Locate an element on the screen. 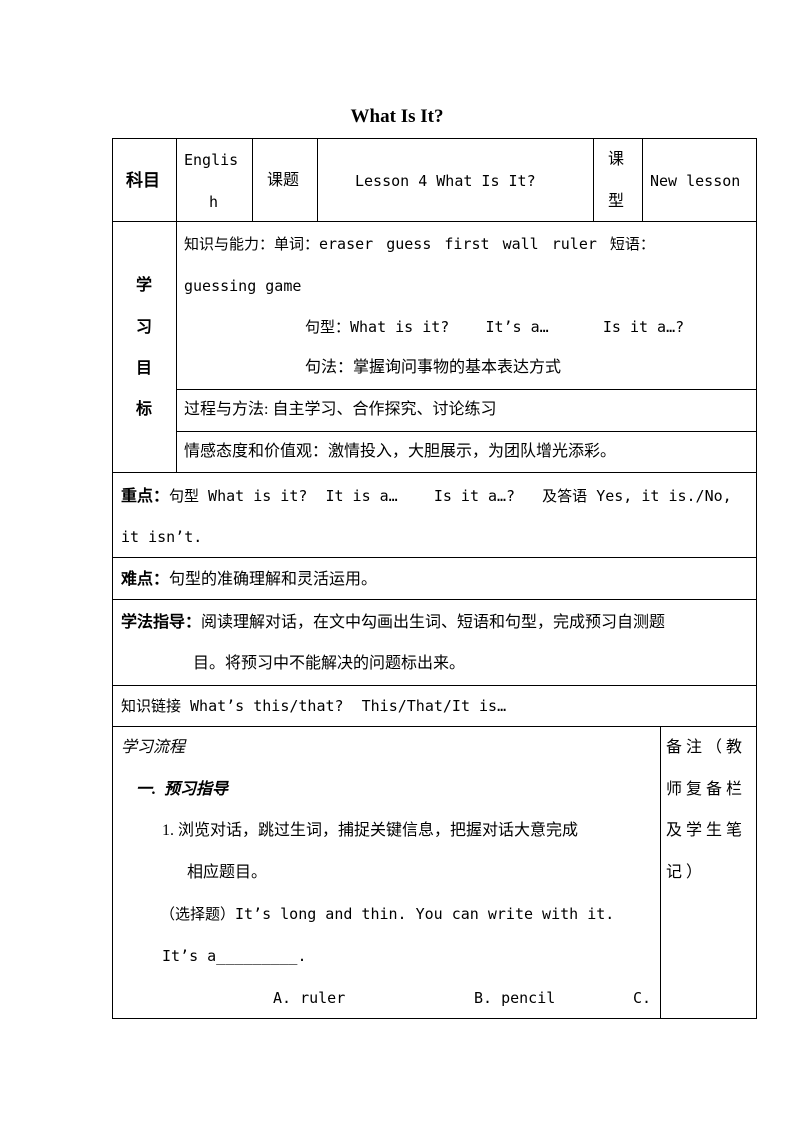  sentence-pattern: 句型：What is it? It’s a… Is it a…? is located at coordinates (495, 327).